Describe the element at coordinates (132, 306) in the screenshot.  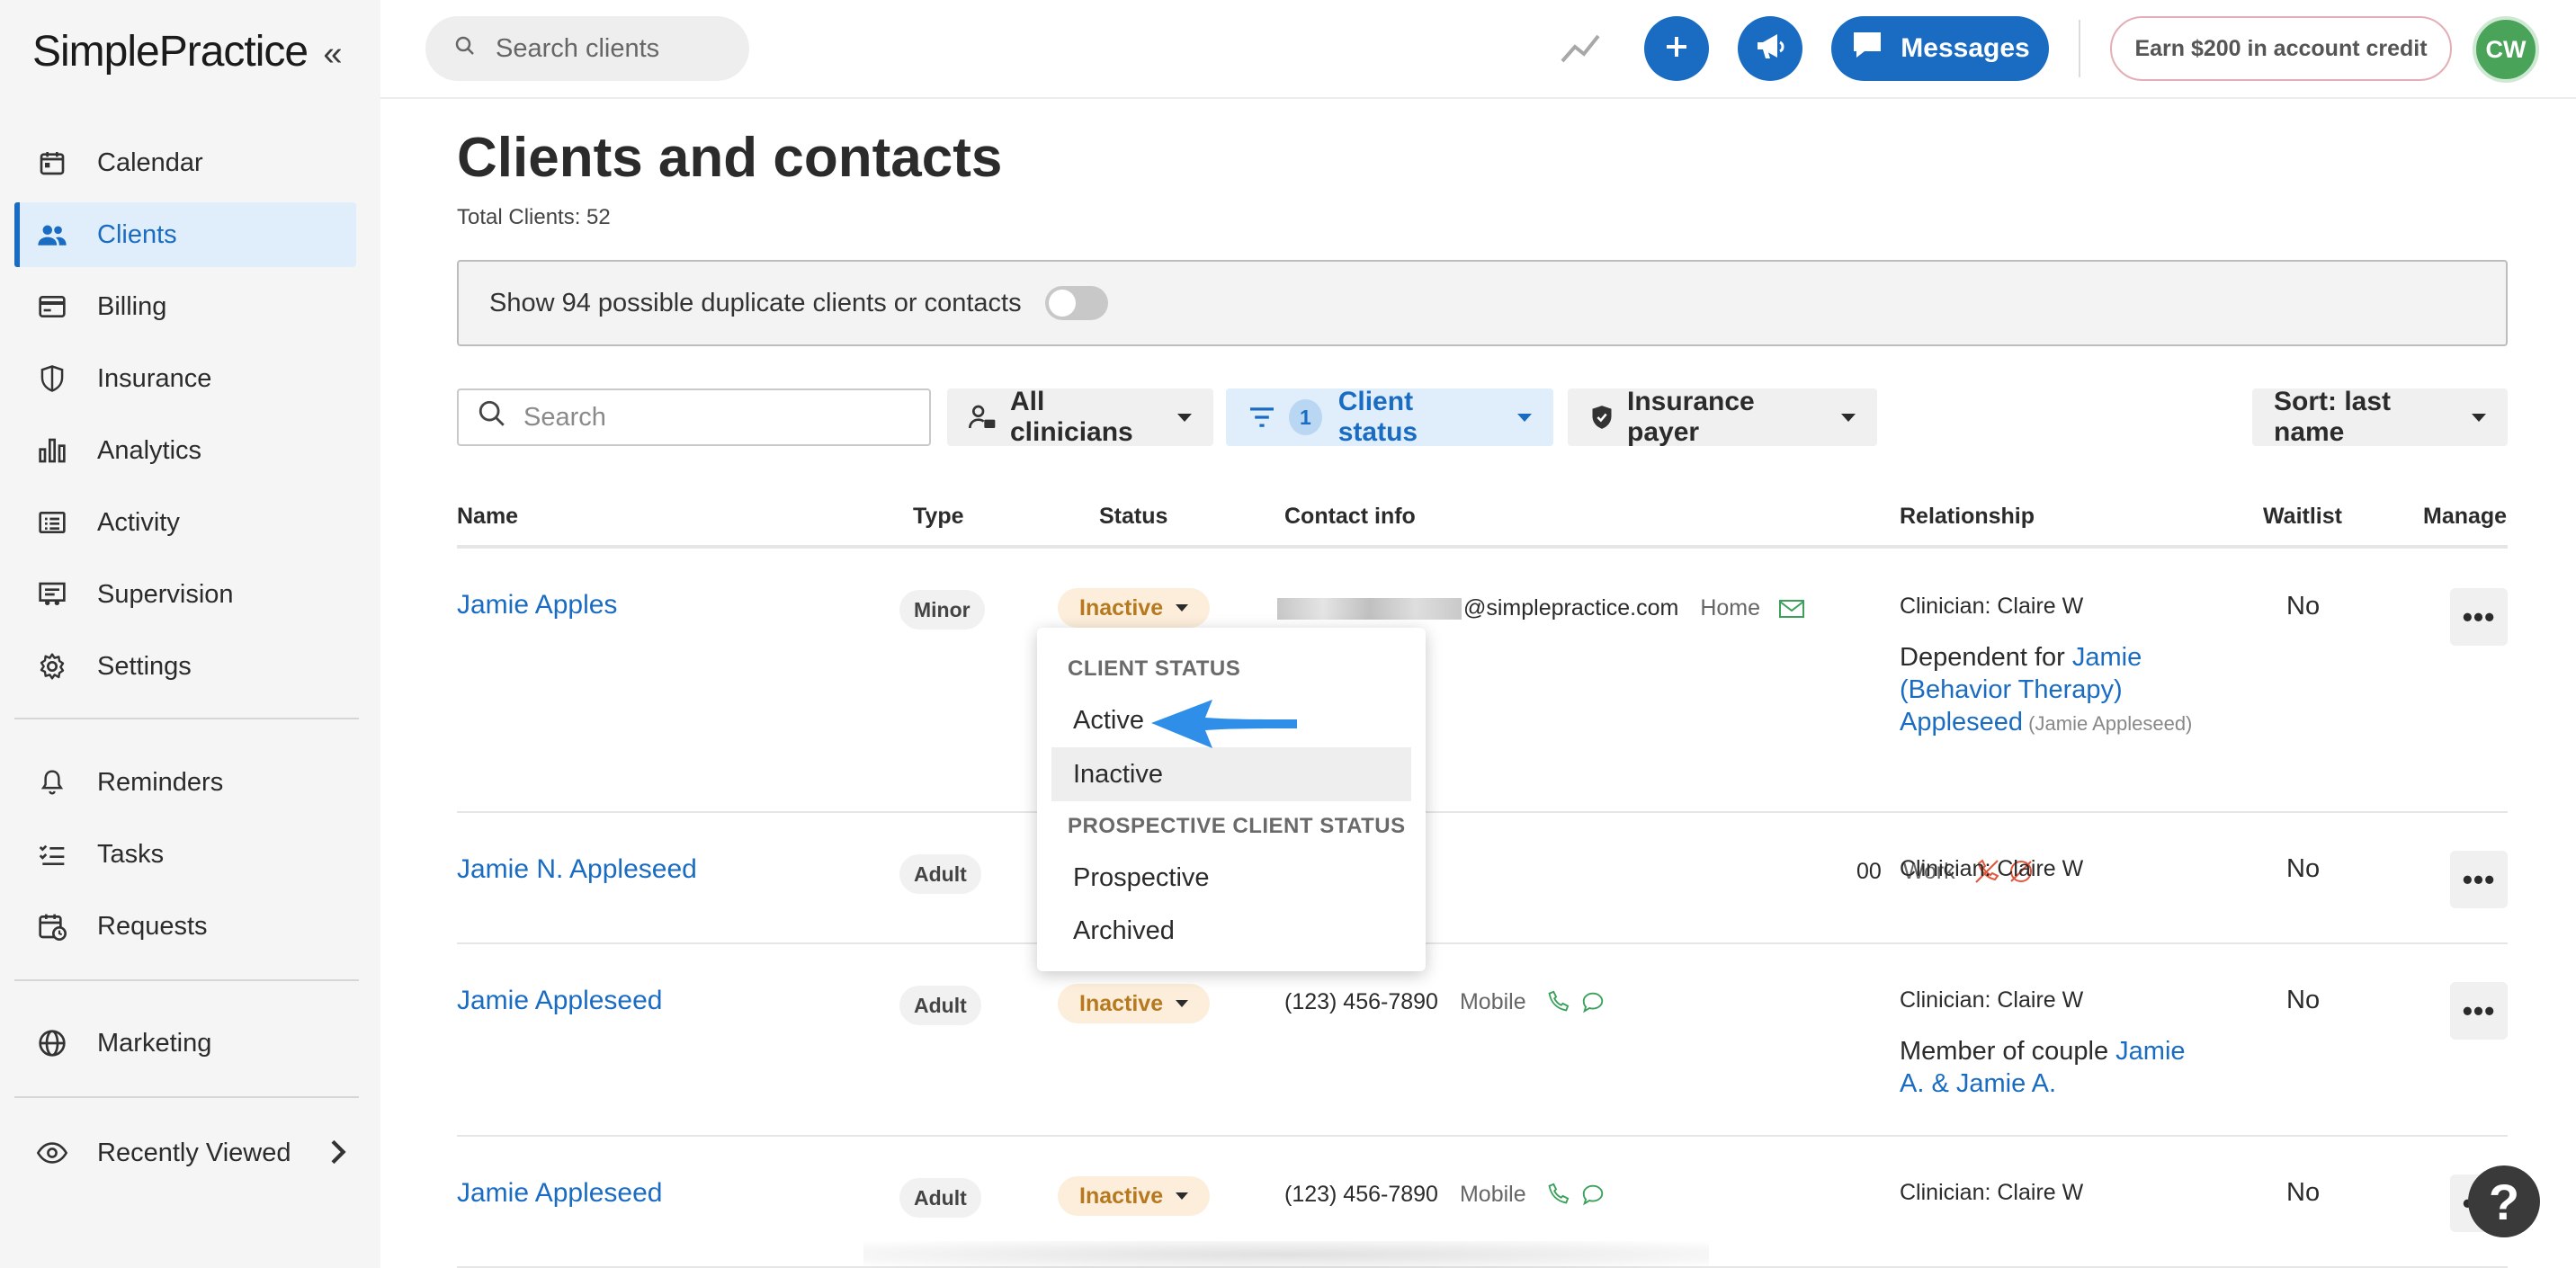
I see `sidebar-item-label: Billing` at that location.